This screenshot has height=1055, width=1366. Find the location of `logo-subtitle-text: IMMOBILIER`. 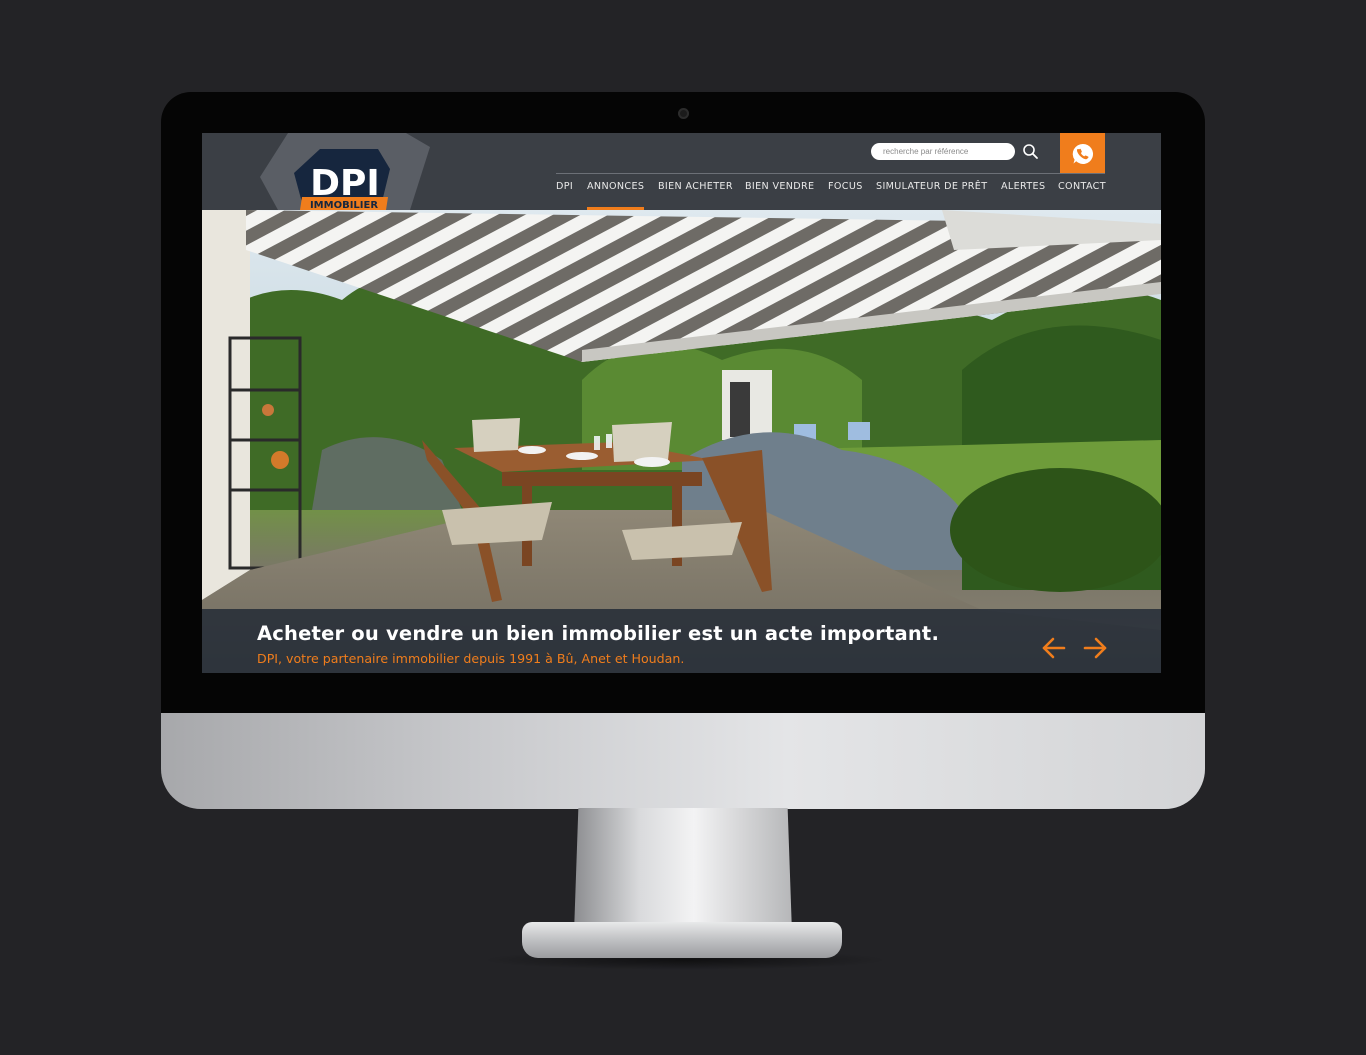

logo-subtitle-text: IMMOBILIER is located at coordinates (344, 205).